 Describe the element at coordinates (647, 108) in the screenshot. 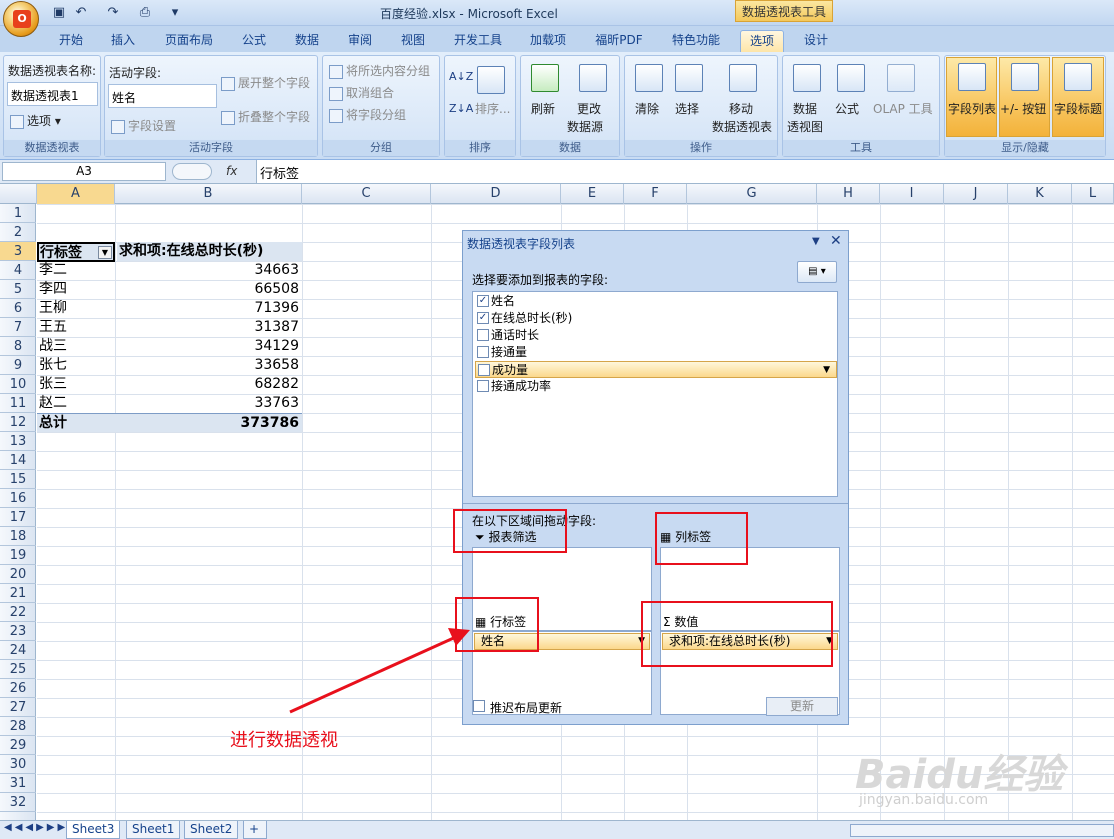

I see `clear-button: 清除` at that location.